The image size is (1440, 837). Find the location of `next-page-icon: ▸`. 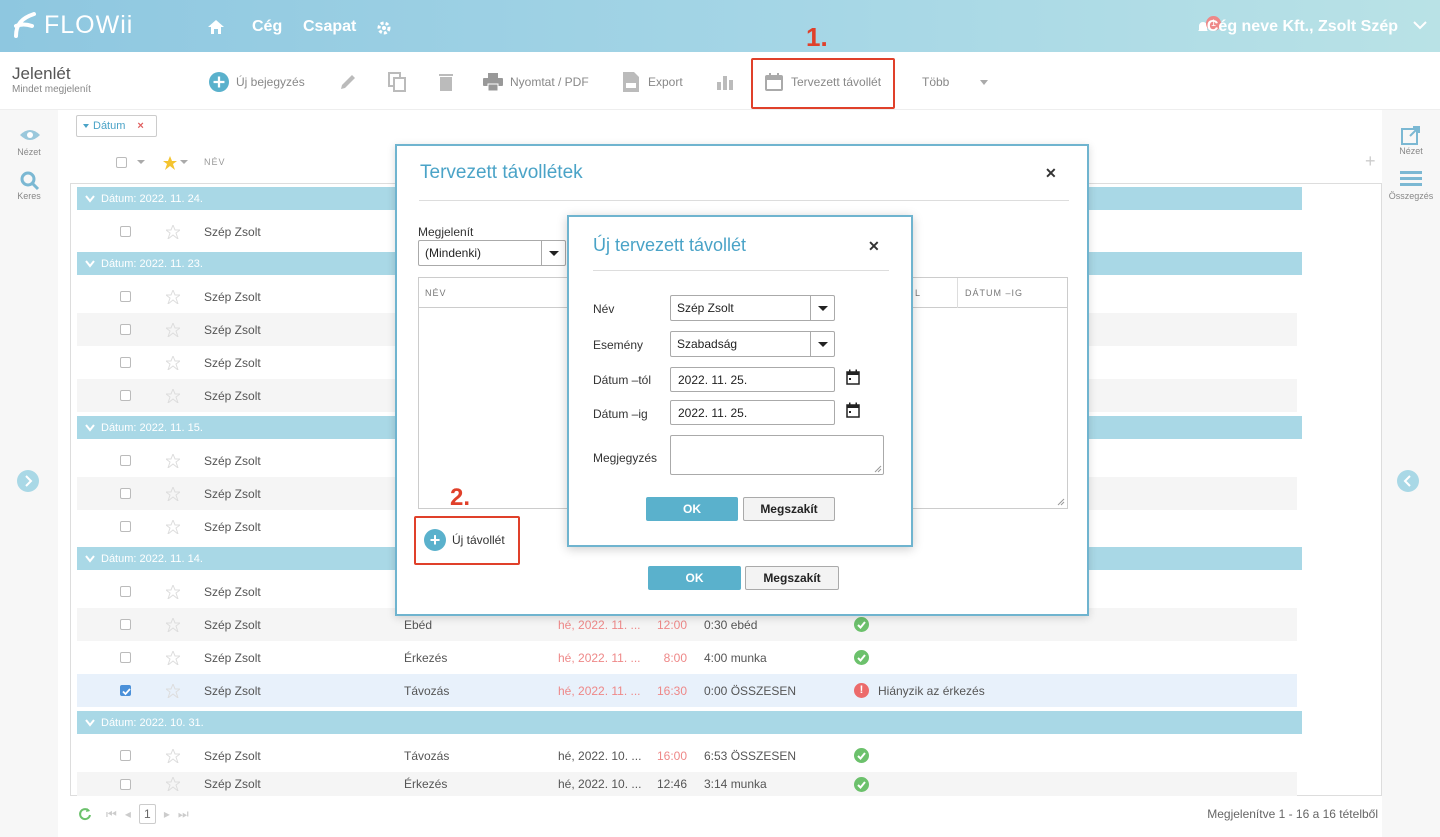

next-page-icon: ▸ is located at coordinates (167, 814).